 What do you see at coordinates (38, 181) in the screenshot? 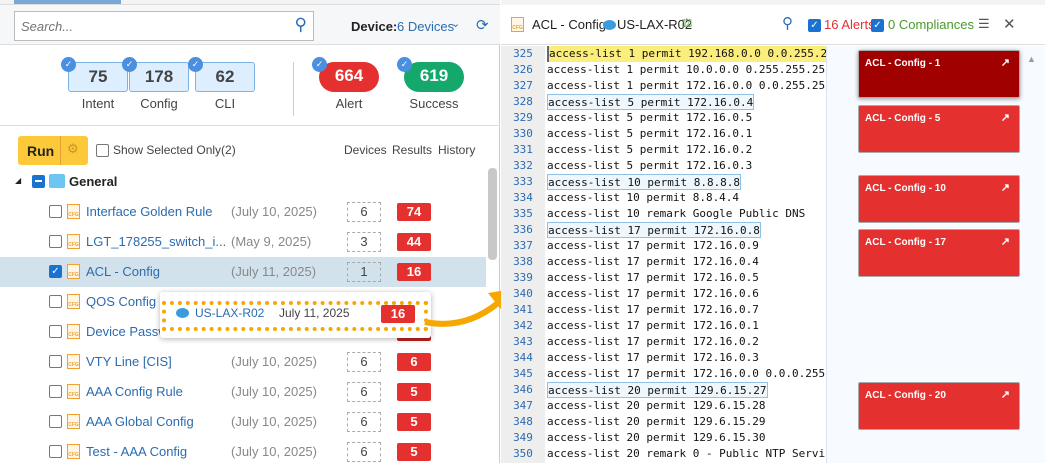
I see `folder-checkbox` at bounding box center [38, 181].